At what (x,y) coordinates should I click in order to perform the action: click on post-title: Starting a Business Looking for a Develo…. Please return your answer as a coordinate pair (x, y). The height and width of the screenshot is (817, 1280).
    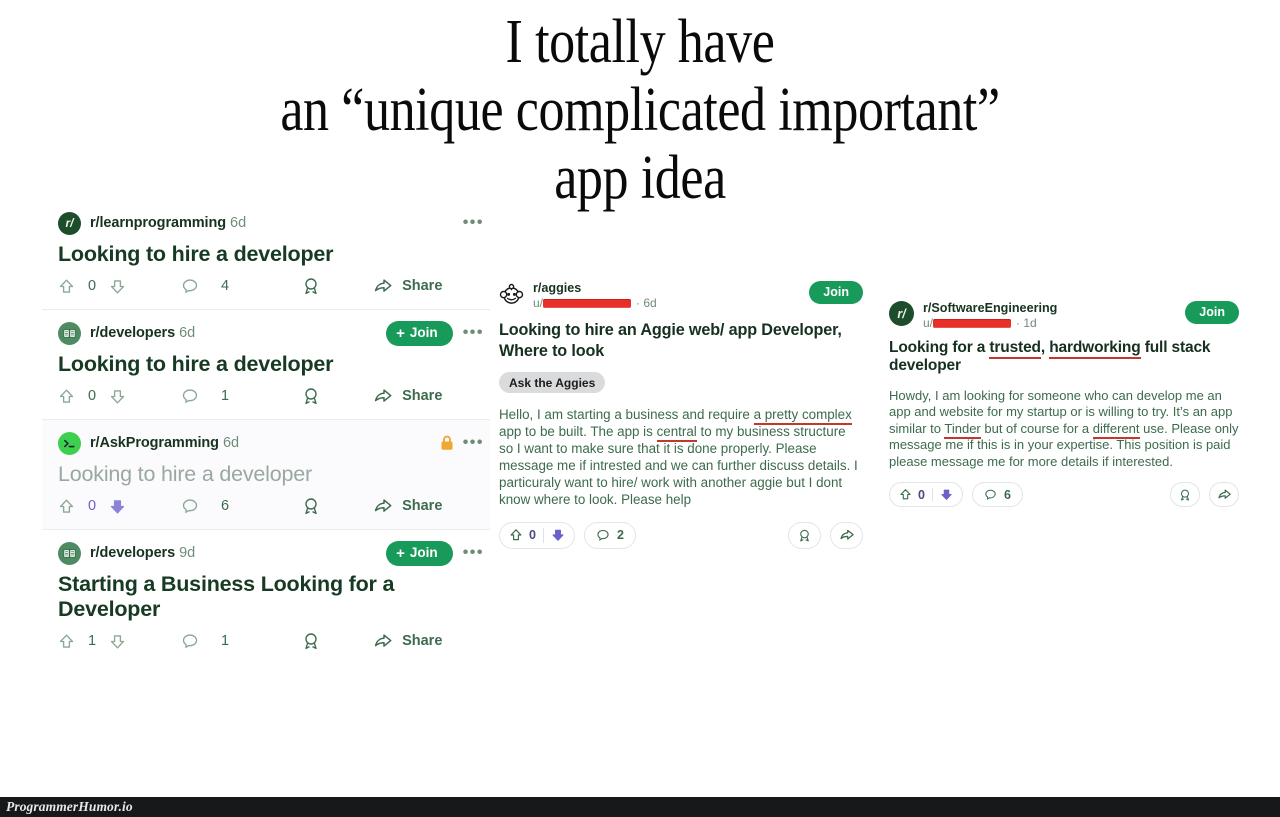
    Looking at the image, I should click on (266, 596).